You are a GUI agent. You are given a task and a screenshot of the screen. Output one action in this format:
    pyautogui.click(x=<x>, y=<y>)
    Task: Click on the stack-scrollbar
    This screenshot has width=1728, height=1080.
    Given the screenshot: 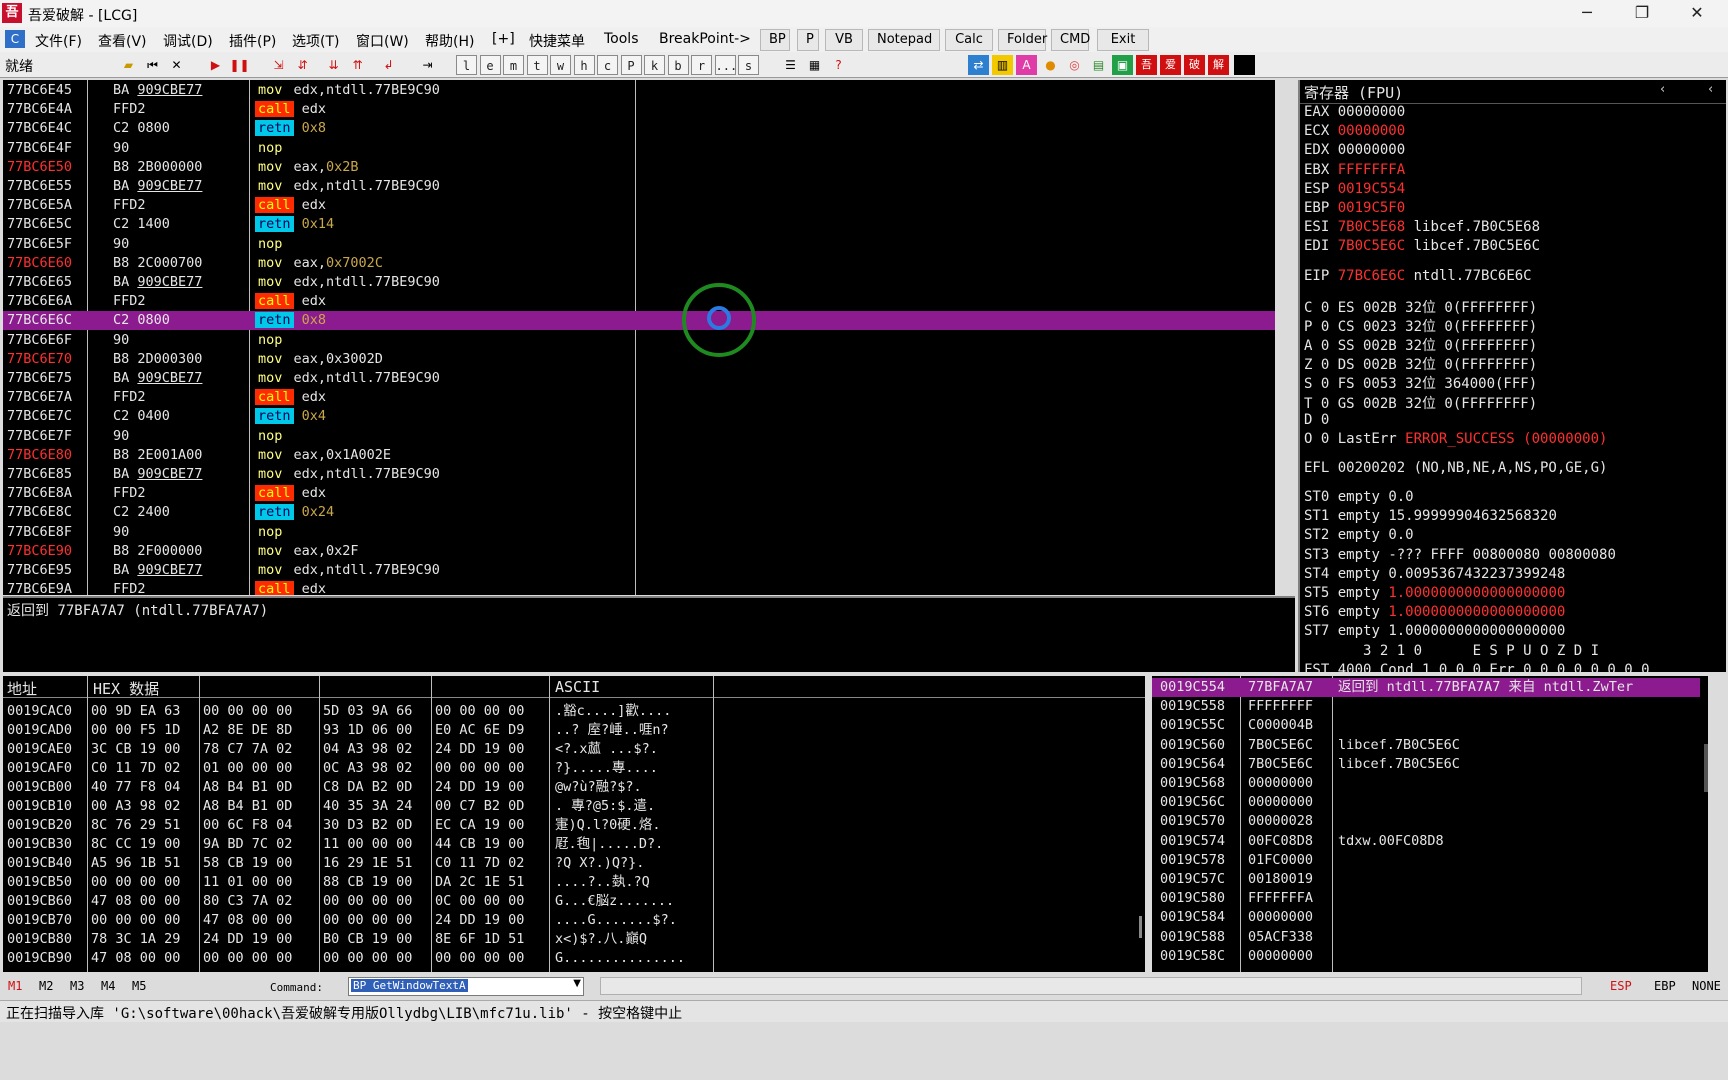 What is the action you would take?
    pyautogui.click(x=1706, y=768)
    